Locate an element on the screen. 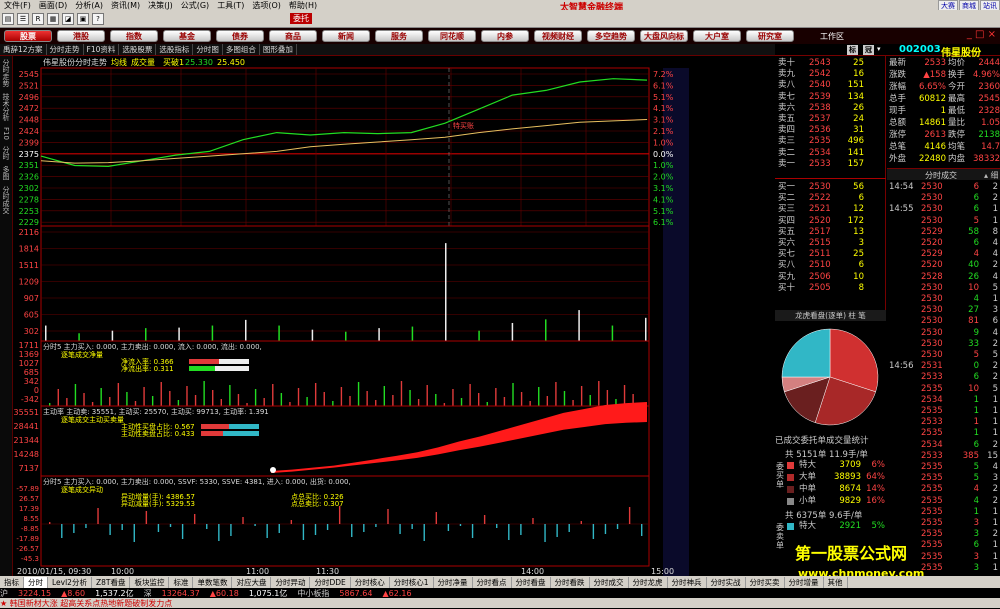 This screenshot has width=1000, height=609. bottom-tab: Z8T看盘 is located at coordinates (111, 582).